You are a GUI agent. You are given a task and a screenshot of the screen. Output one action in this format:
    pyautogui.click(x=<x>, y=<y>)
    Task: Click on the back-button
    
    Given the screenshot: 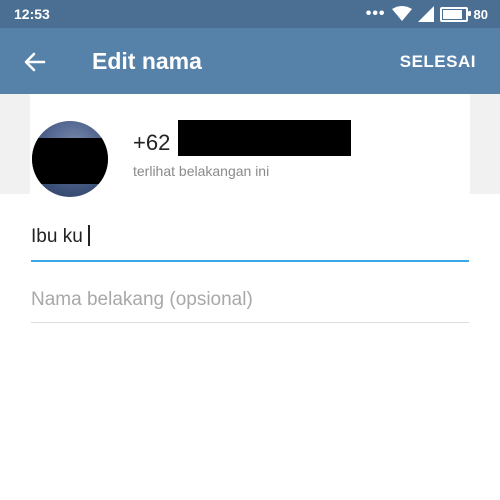 What is the action you would take?
    pyautogui.click(x=35, y=62)
    